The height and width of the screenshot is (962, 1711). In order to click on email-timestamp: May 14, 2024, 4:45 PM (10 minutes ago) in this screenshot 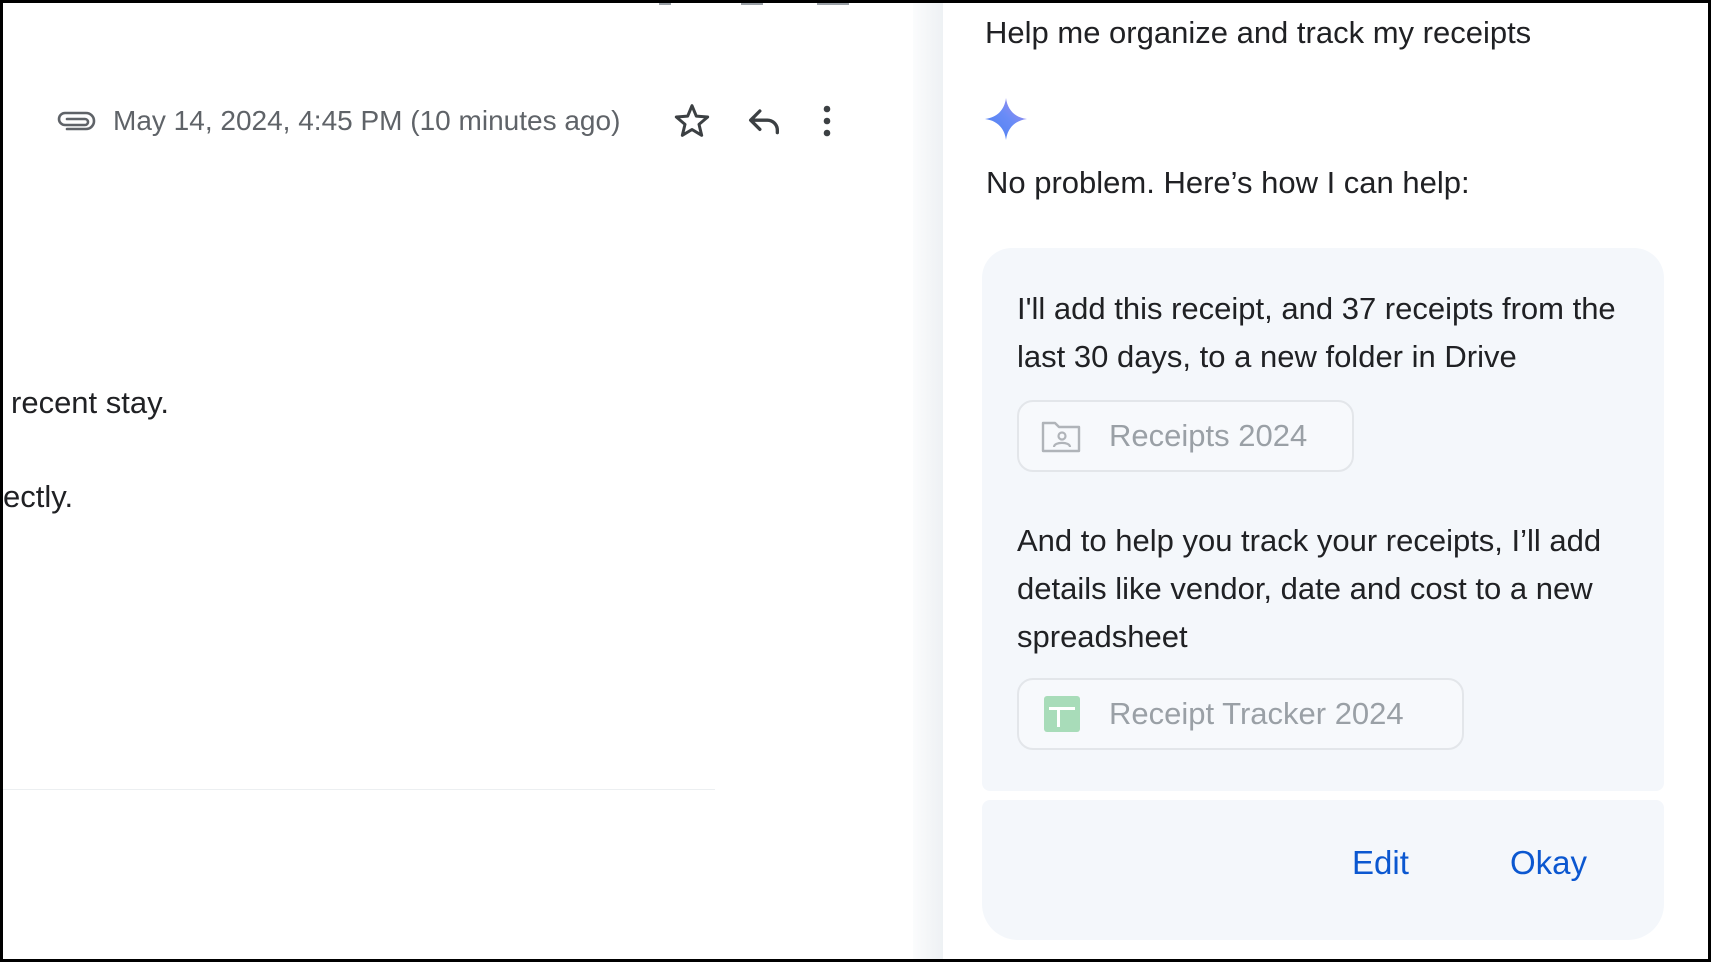, I will do `click(367, 120)`.